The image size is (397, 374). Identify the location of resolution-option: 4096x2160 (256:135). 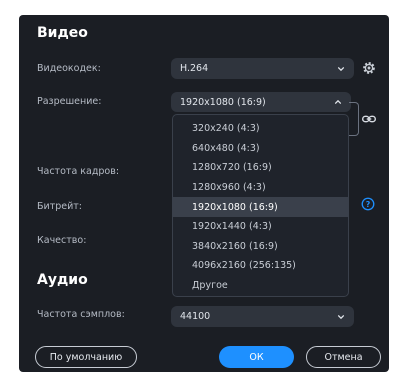
(260, 266).